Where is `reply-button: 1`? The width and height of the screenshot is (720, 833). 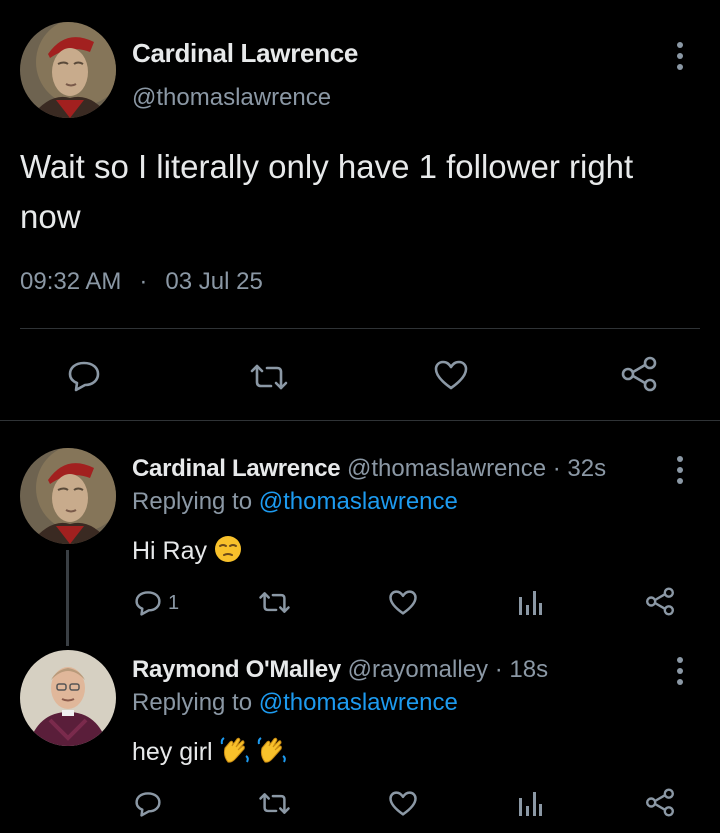
reply-button: 1 is located at coordinates (156, 603).